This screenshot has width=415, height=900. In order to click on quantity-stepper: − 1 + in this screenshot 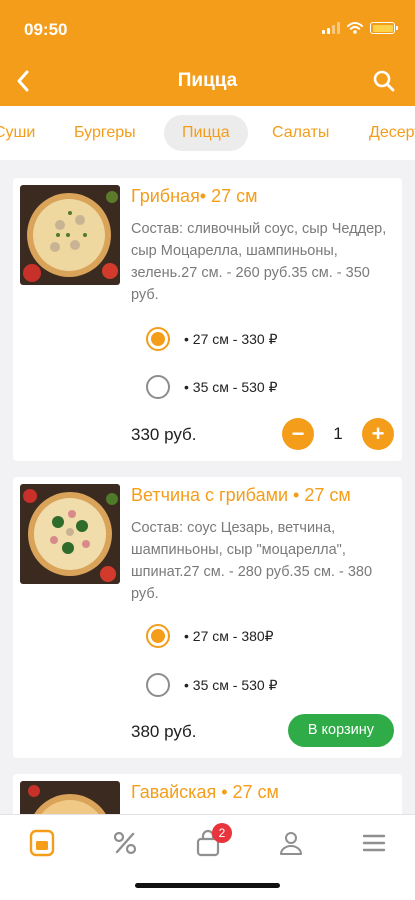, I will do `click(338, 434)`.